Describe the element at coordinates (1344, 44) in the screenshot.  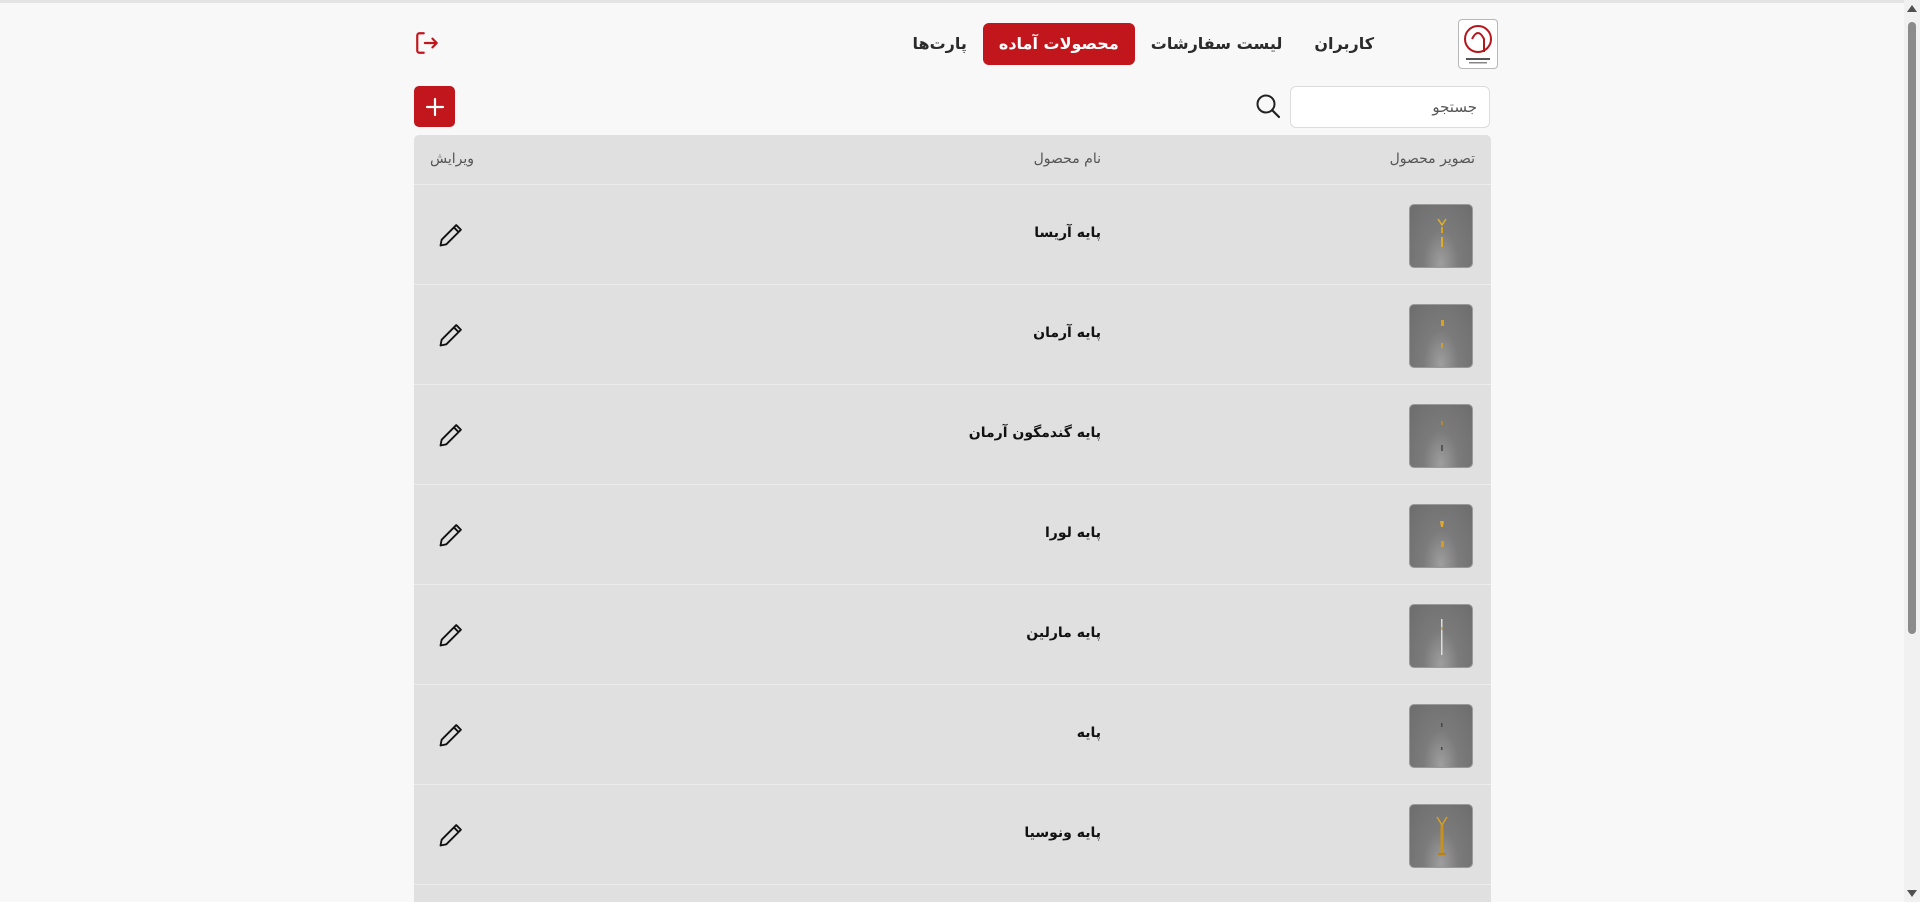
I see `nav-users: کاربران` at that location.